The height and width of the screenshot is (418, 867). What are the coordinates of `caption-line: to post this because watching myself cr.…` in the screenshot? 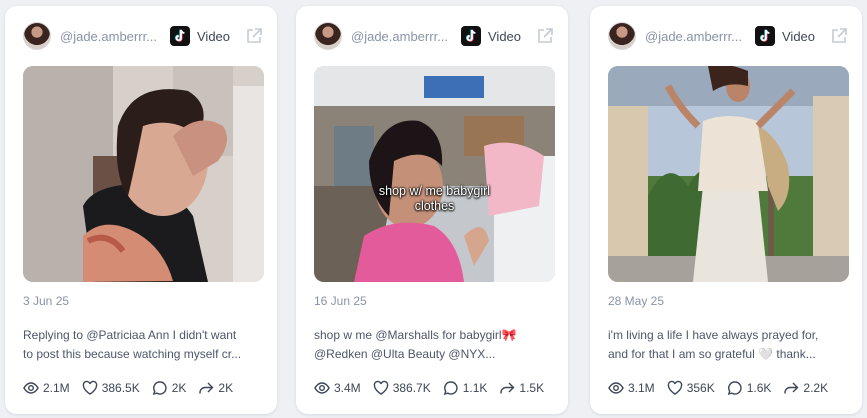 It's located at (132, 354).